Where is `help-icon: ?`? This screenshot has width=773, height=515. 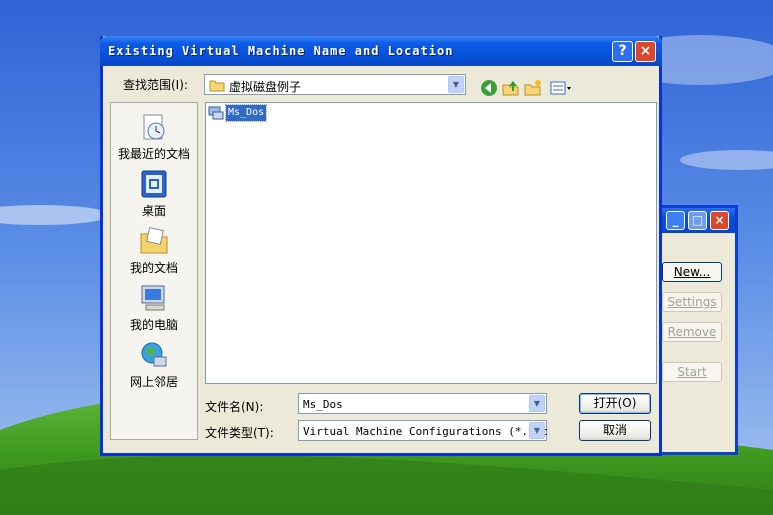
help-icon: ? is located at coordinates (622, 51).